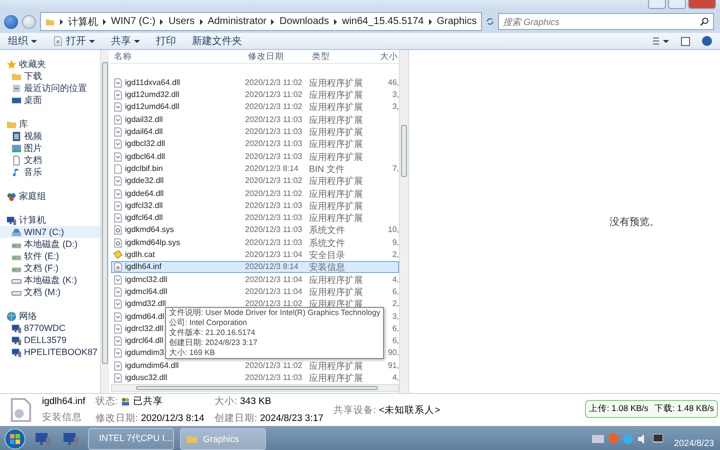  I want to click on back-button, so click(11, 21).